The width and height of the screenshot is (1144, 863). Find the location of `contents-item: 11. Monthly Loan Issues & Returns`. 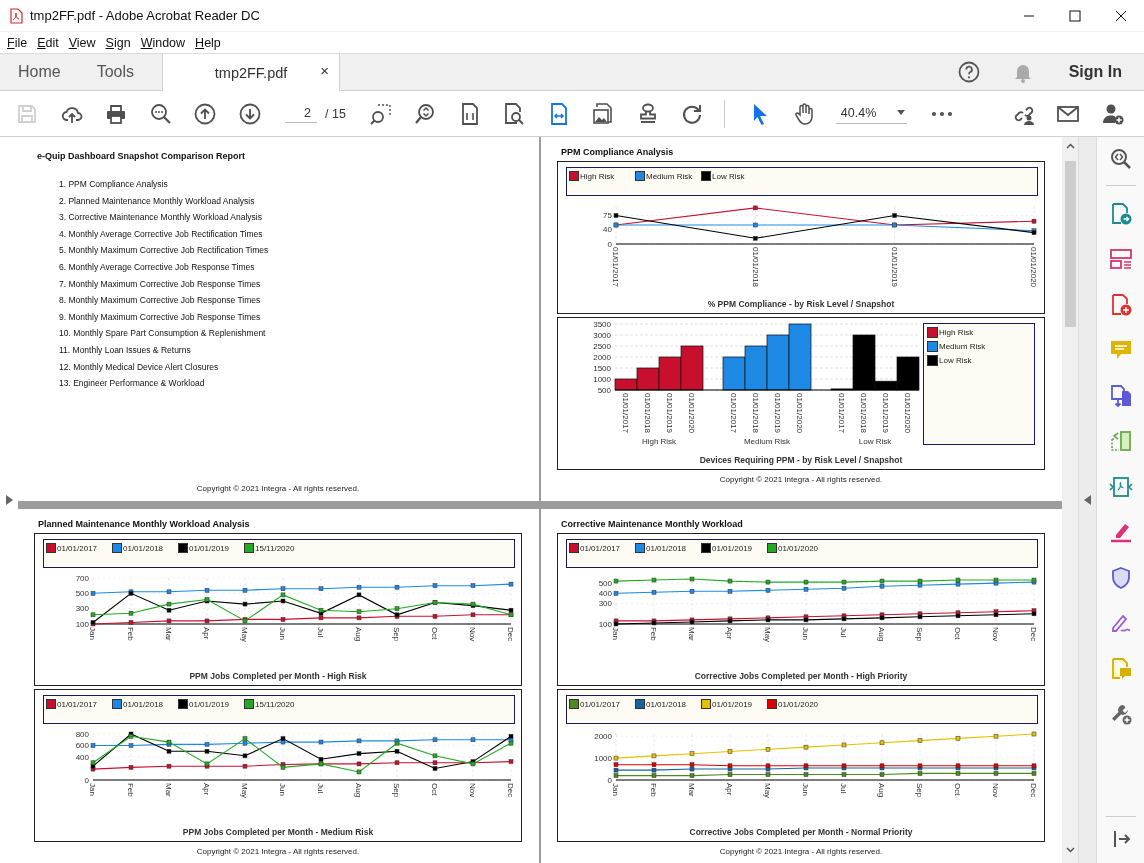

contents-item: 11. Monthly Loan Issues & Returns is located at coordinates (125, 350).